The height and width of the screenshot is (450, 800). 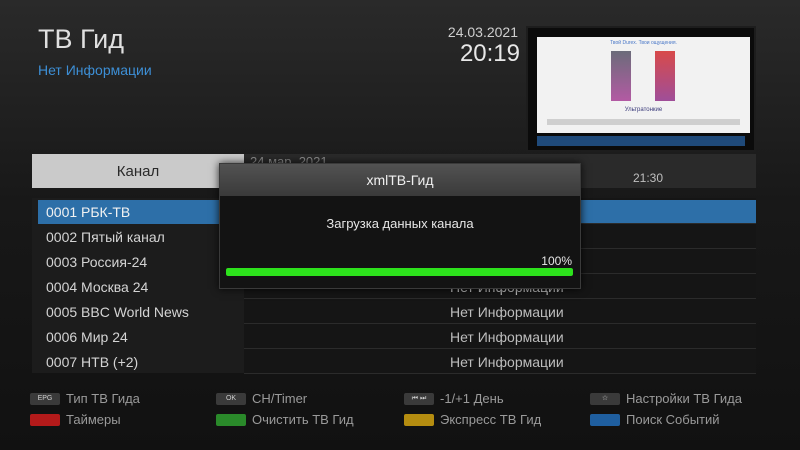 I want to click on footer-item: OK CH/Timer, so click(x=261, y=398).